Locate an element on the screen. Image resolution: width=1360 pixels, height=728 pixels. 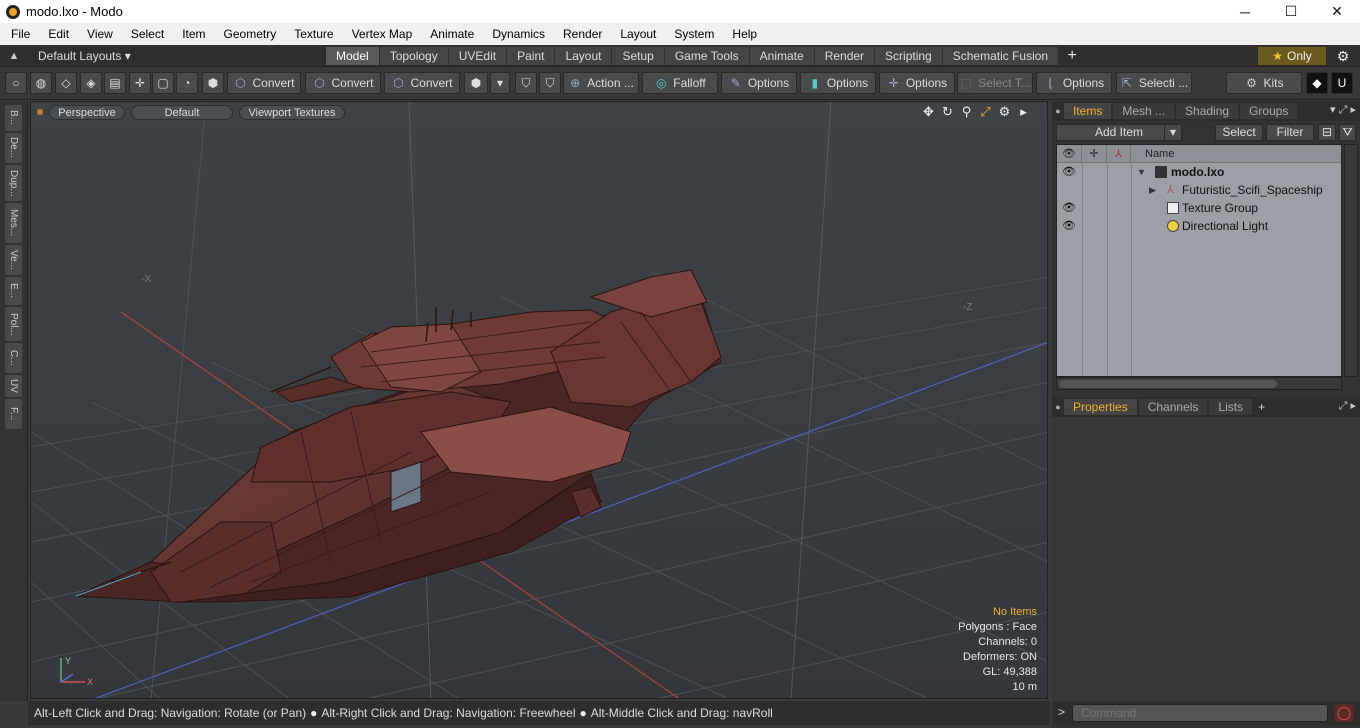
name-column-header: Name is located at coordinates (1236, 154).